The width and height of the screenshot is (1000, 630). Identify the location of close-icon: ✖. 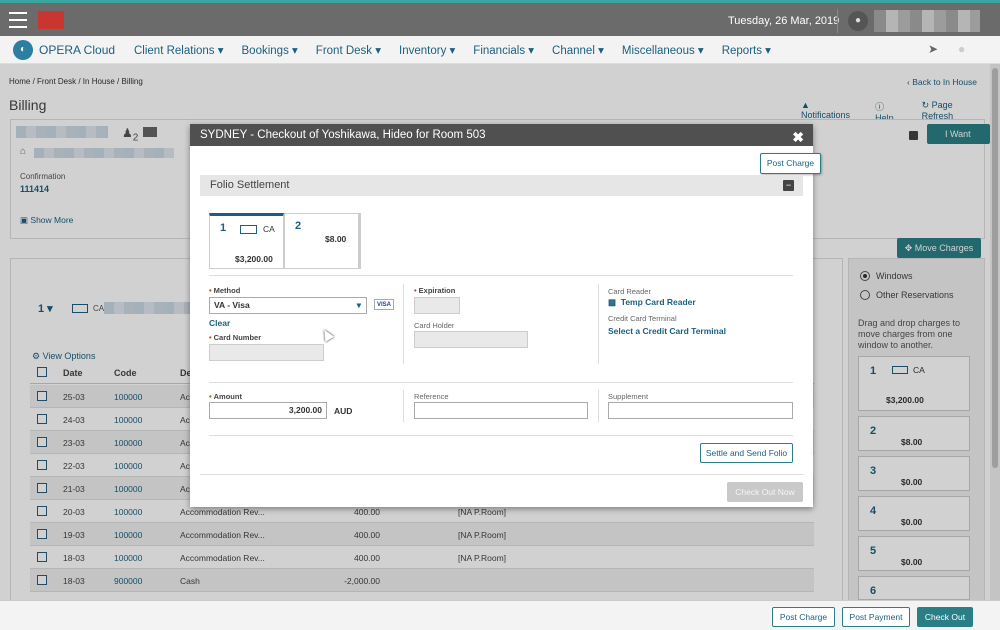
(798, 137).